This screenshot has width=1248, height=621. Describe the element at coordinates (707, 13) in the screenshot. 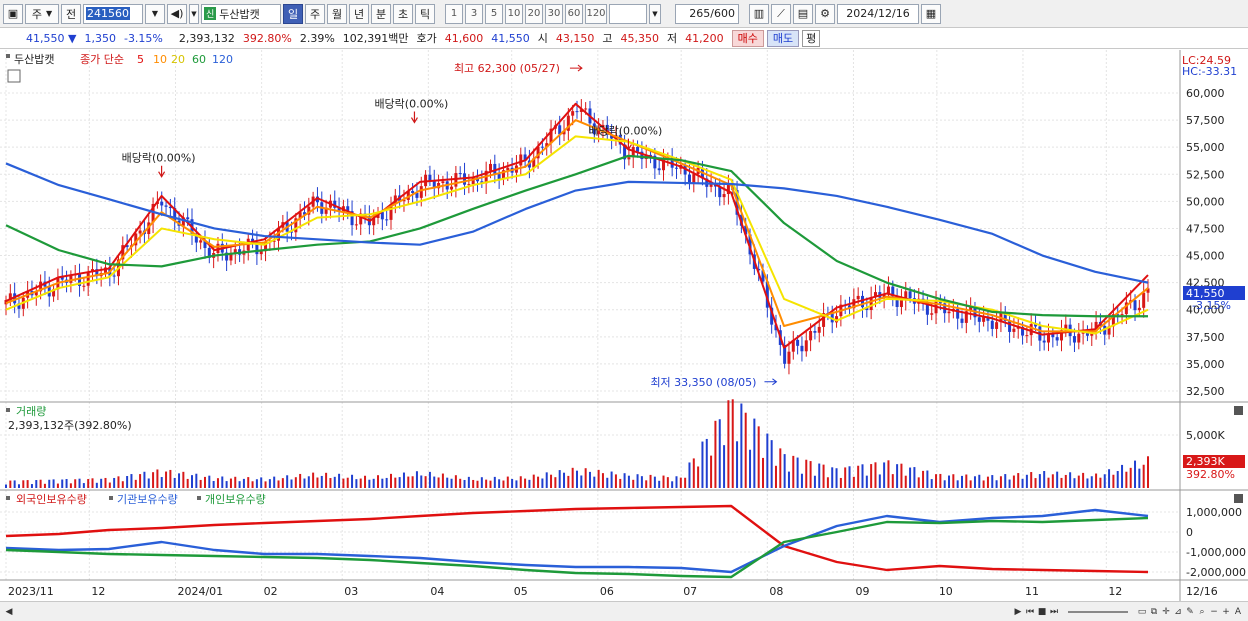

I see `data-count-field: 265/600` at that location.